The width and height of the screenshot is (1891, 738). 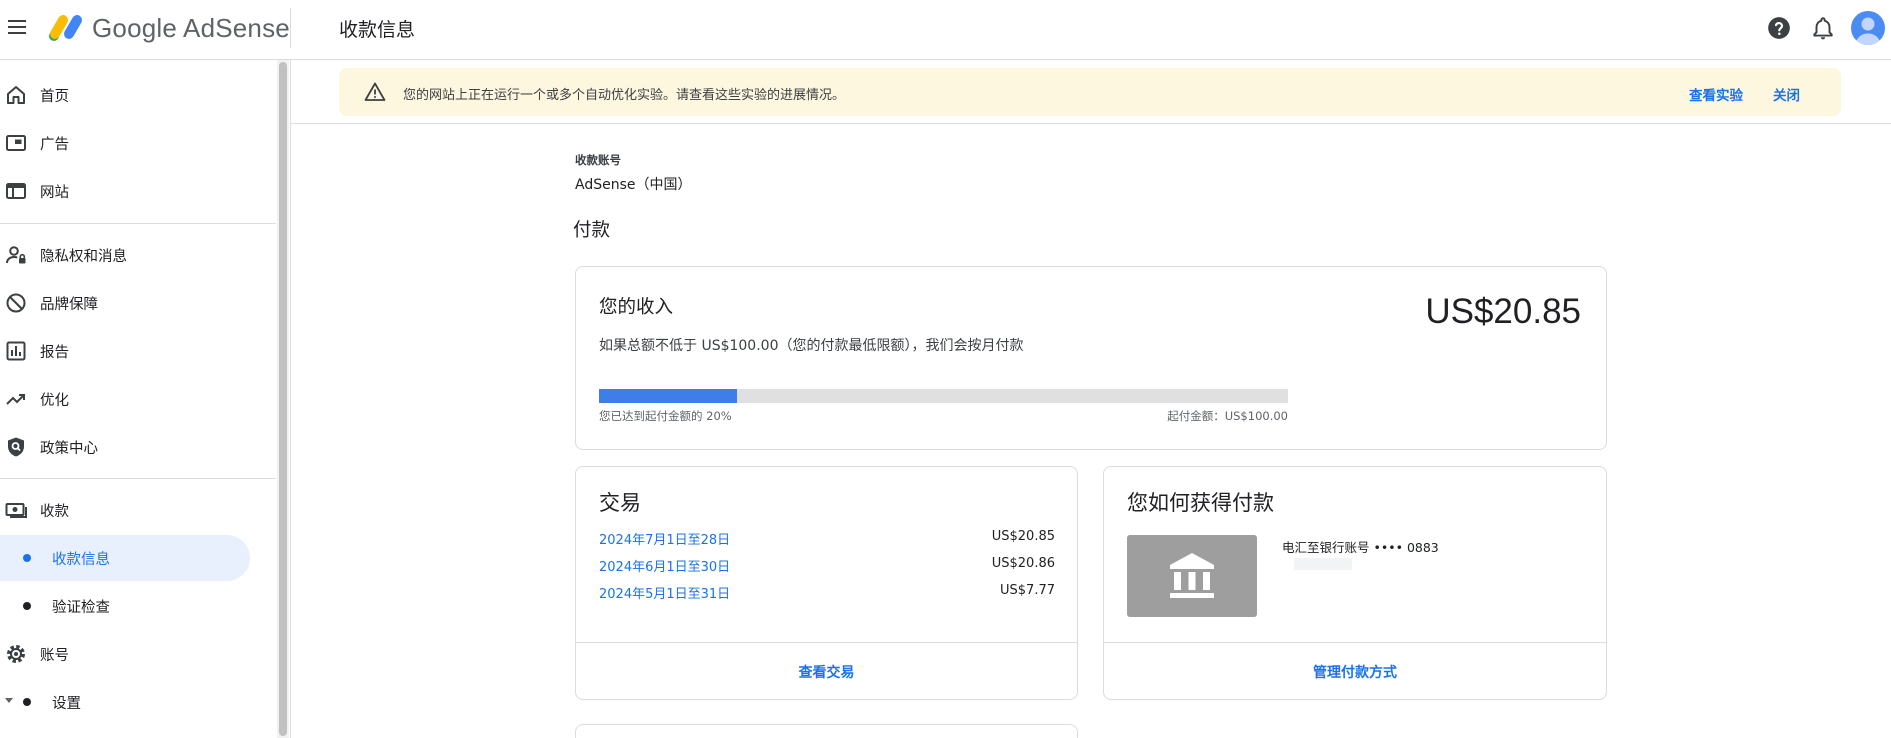 What do you see at coordinates (16, 191) in the screenshot?
I see `sites-icon` at bounding box center [16, 191].